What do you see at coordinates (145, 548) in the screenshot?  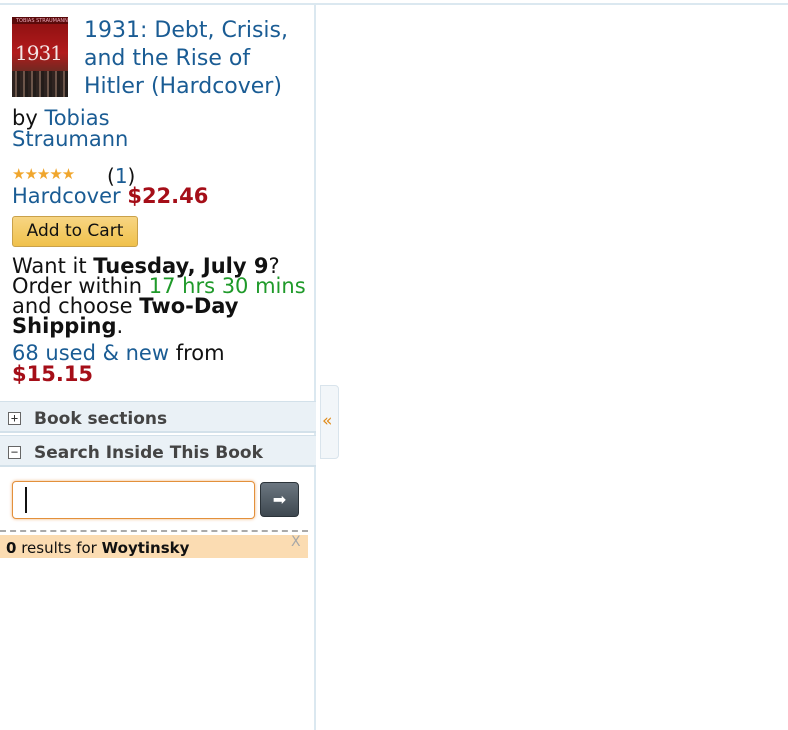 I see `results-query: Woytinsky` at bounding box center [145, 548].